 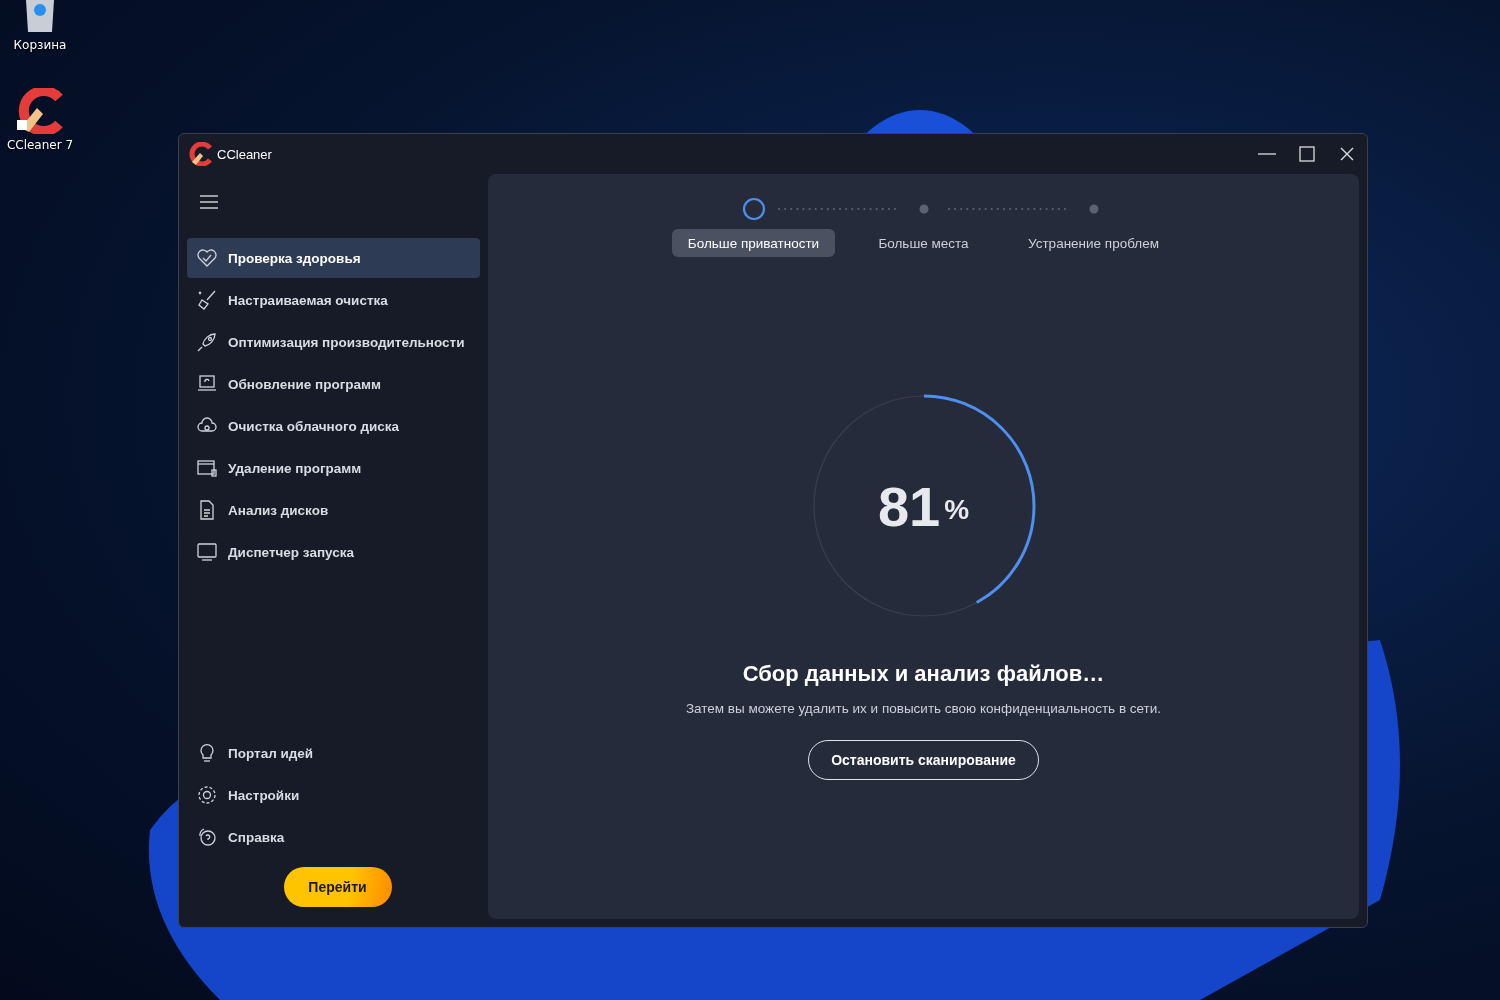 I want to click on minimize-icon, so click(x=1267, y=154).